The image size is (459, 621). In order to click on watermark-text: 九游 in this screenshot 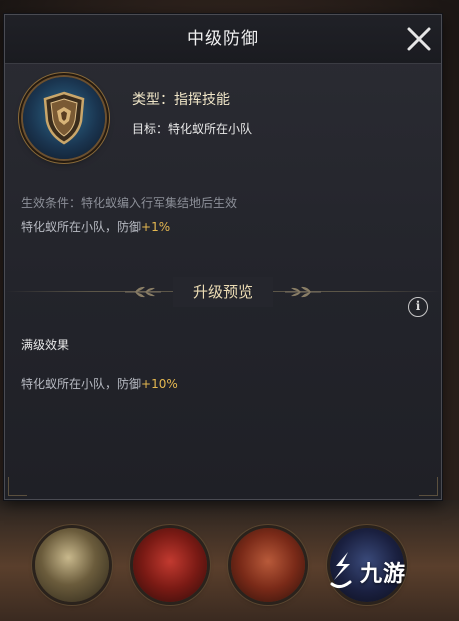, I will do `click(383, 574)`.